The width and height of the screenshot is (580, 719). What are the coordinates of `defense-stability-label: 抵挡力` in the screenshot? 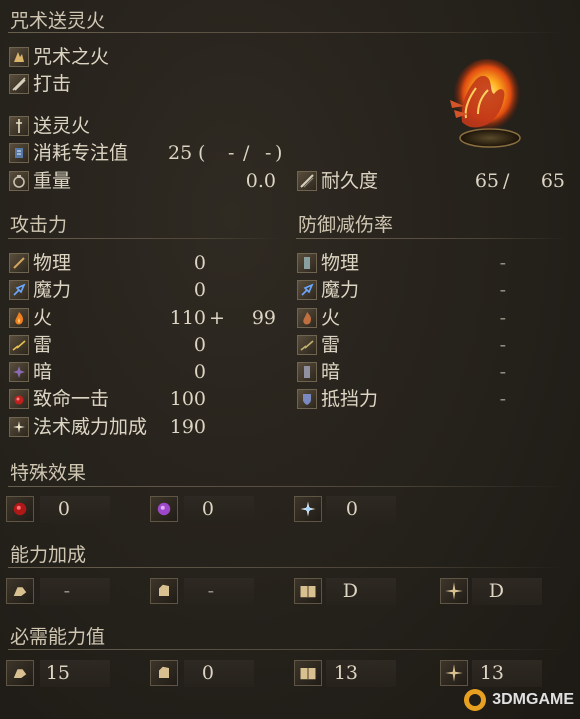 It's located at (350, 399).